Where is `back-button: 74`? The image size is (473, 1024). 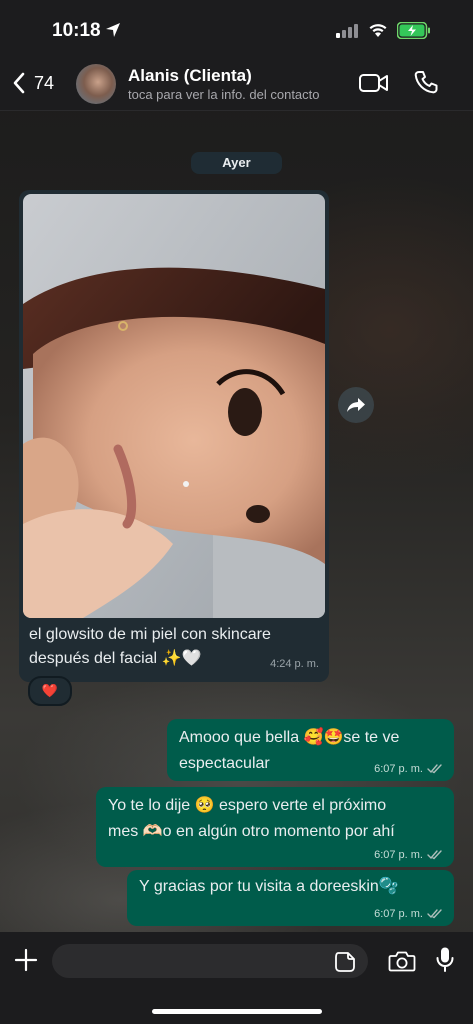
back-button: 74 is located at coordinates (33, 83).